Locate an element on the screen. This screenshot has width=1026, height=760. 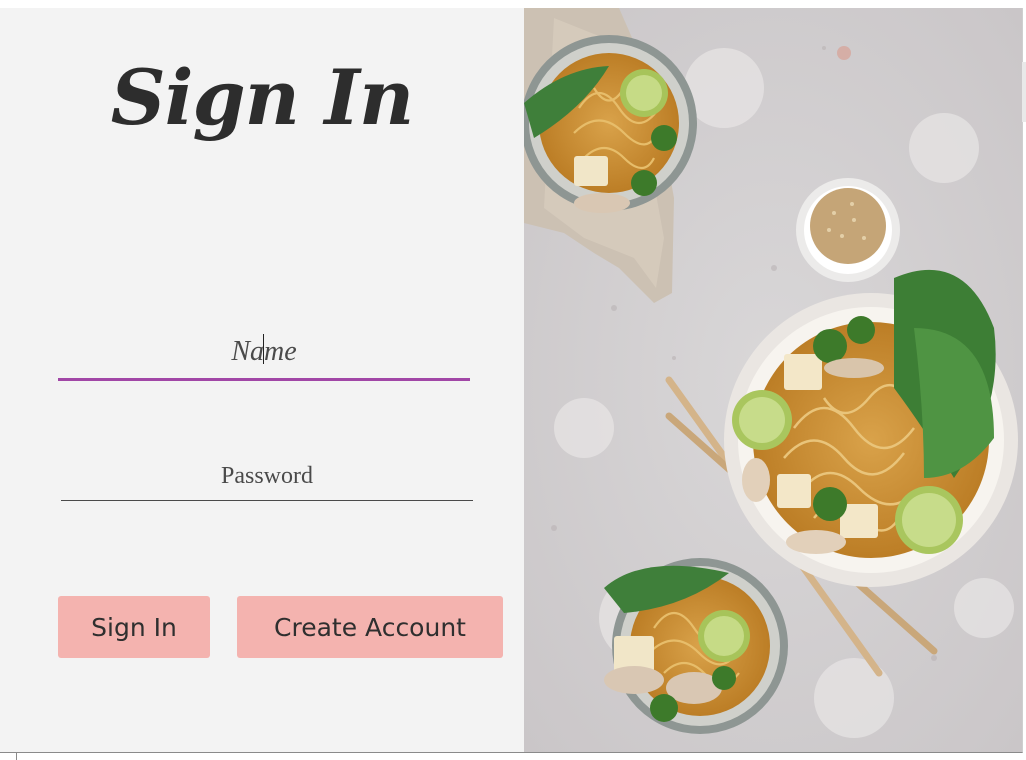
password-input is located at coordinates (267, 476).